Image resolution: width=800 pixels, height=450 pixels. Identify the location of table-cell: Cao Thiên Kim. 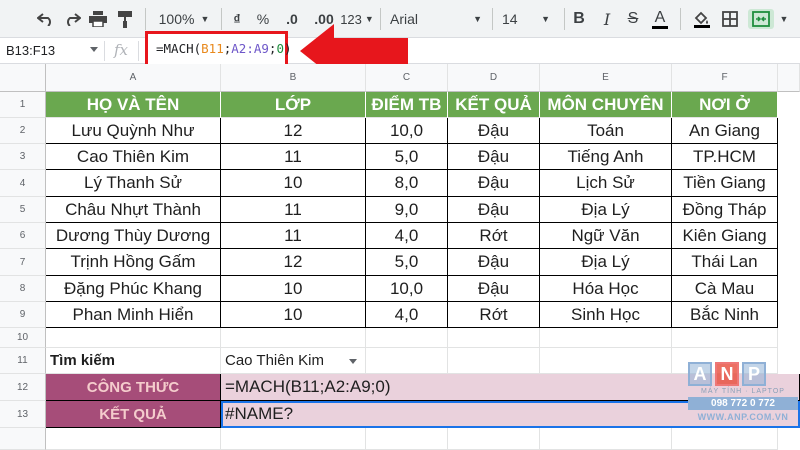
(133, 157).